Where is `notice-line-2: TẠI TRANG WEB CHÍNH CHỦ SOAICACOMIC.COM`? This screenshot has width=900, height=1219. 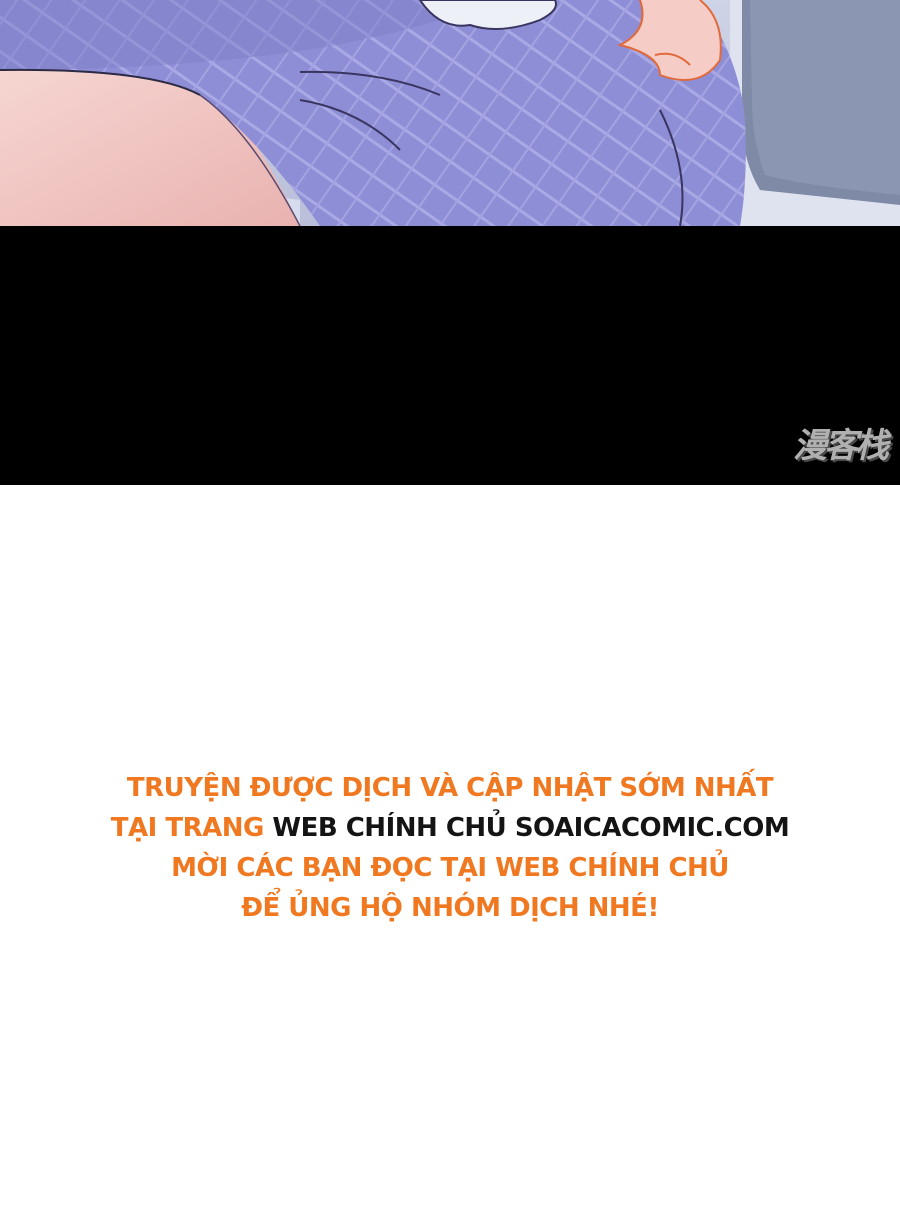
notice-line-2: TẠI TRANG WEB CHÍNH CHỦ SOAICACOMIC.COM is located at coordinates (450, 828).